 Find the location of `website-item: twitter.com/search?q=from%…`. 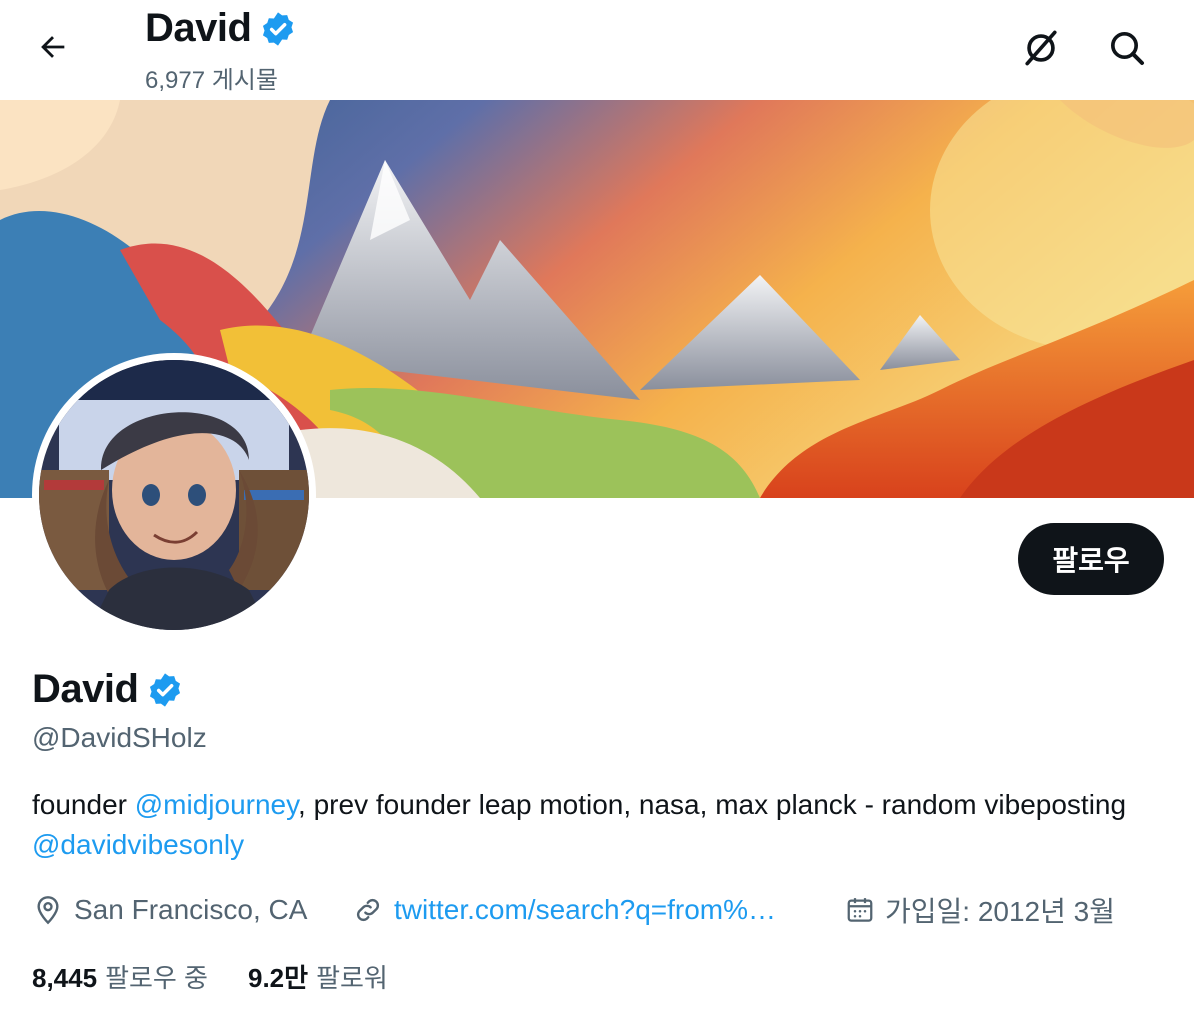

website-item: twitter.com/search?q=from%… is located at coordinates (564, 910).